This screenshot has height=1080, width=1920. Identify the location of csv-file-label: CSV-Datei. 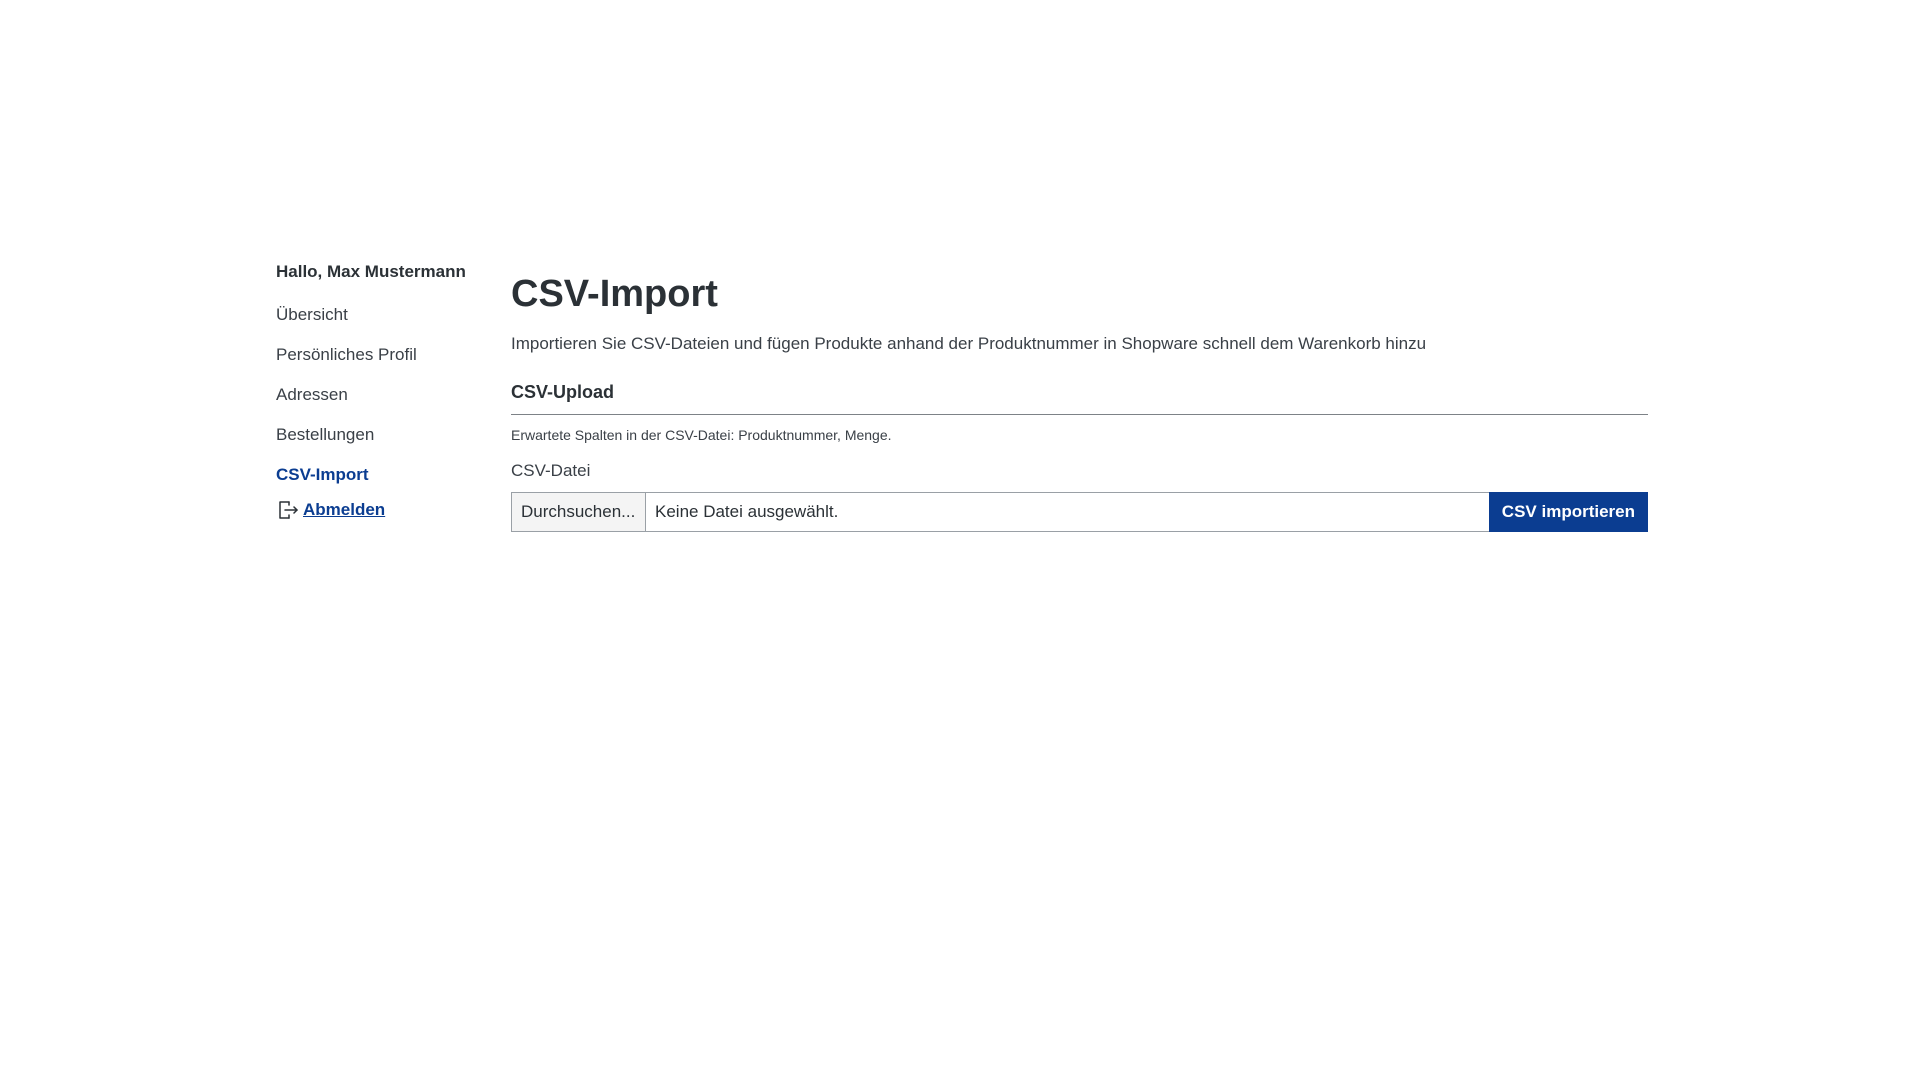
(551, 470).